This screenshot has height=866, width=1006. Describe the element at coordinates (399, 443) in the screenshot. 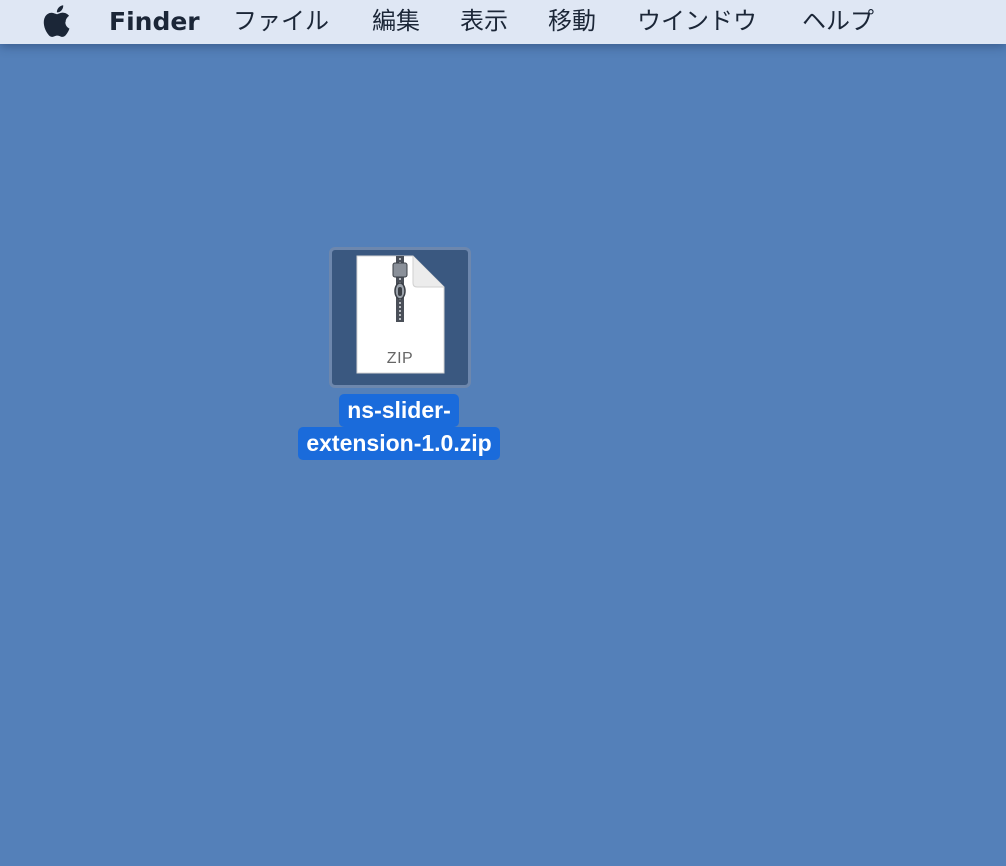

I see `file-name-line-2: extension-1.0.zip` at that location.